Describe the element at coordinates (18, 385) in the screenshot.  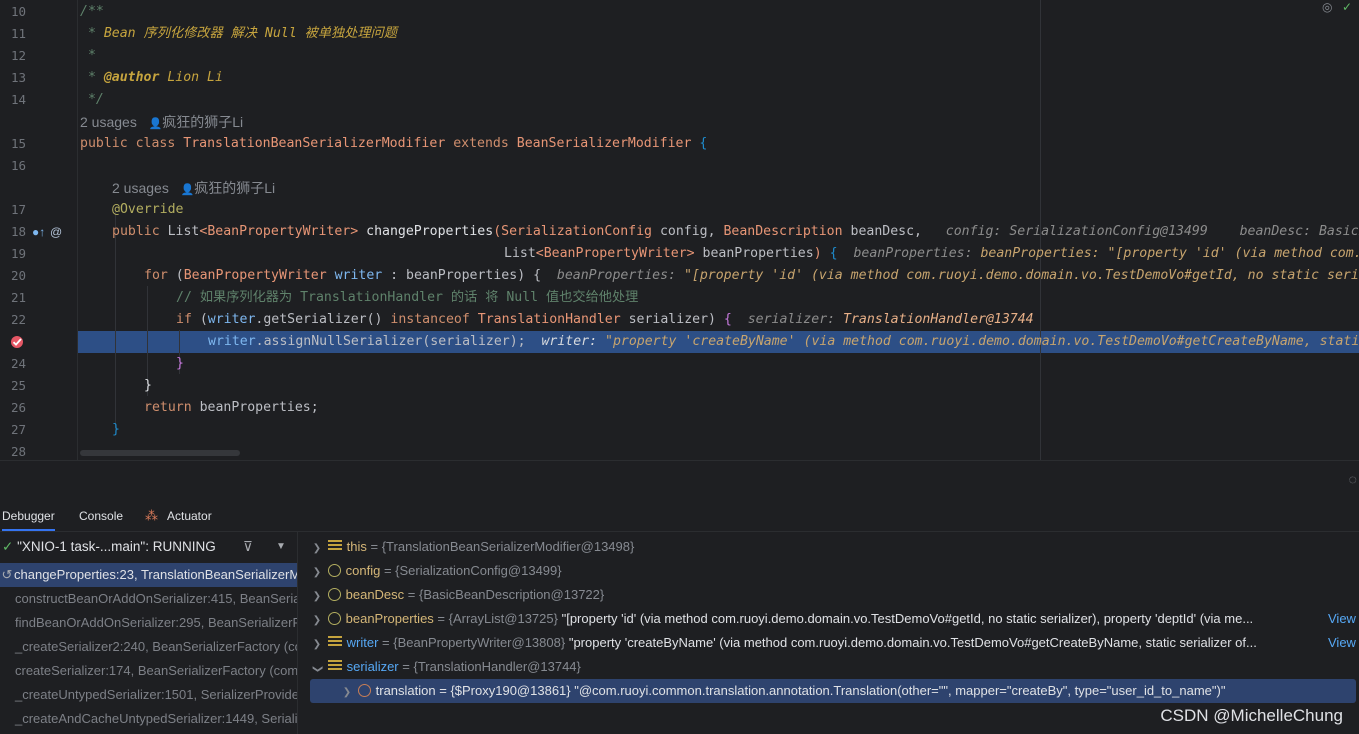
I see `line-number: 25` at that location.